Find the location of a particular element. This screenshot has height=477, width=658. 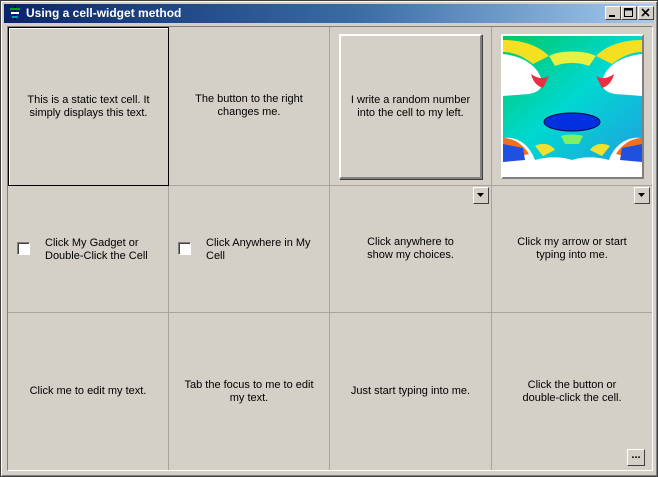

window-title: Using a cell-widget method is located at coordinates (104, 13).